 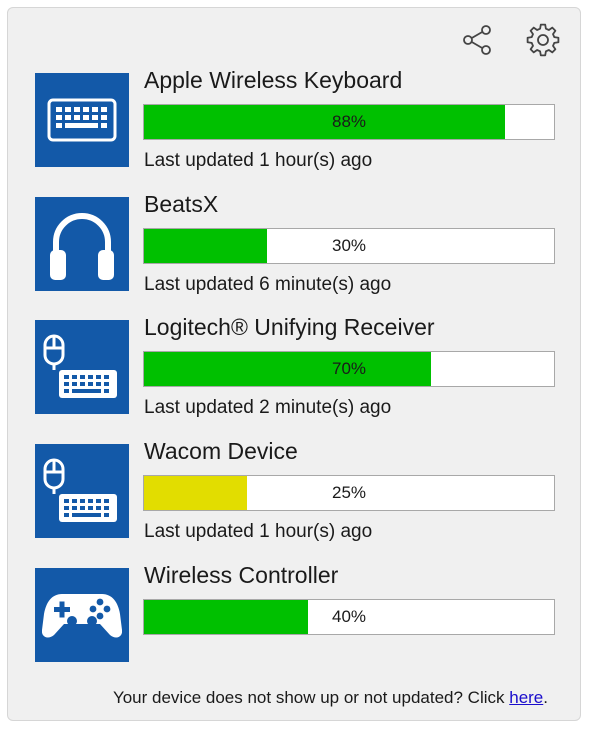 I want to click on device-name: BeatsX, so click(x=181, y=204).